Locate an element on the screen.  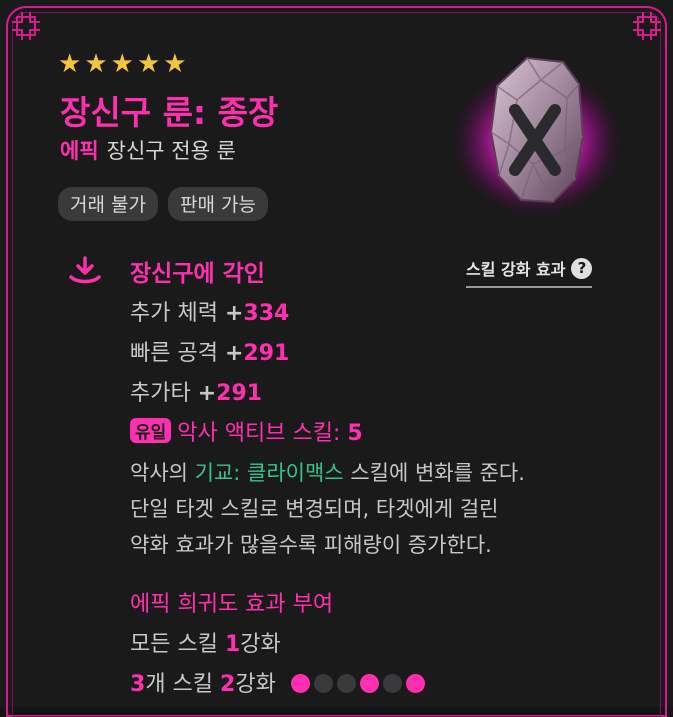
item-rarity: 에픽 is located at coordinates (79, 151).